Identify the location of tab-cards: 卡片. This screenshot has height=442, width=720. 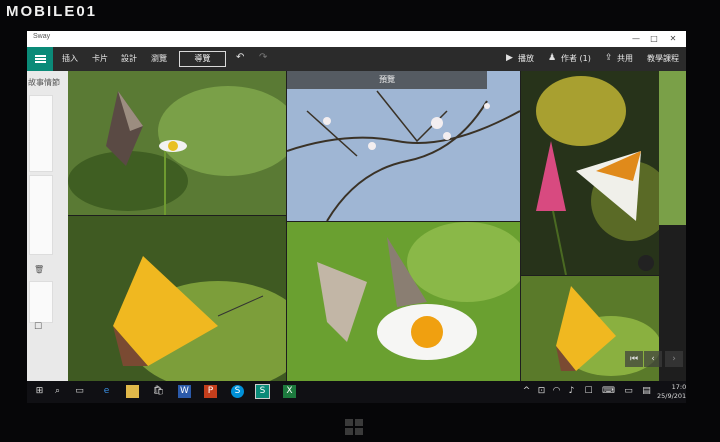
(100, 58).